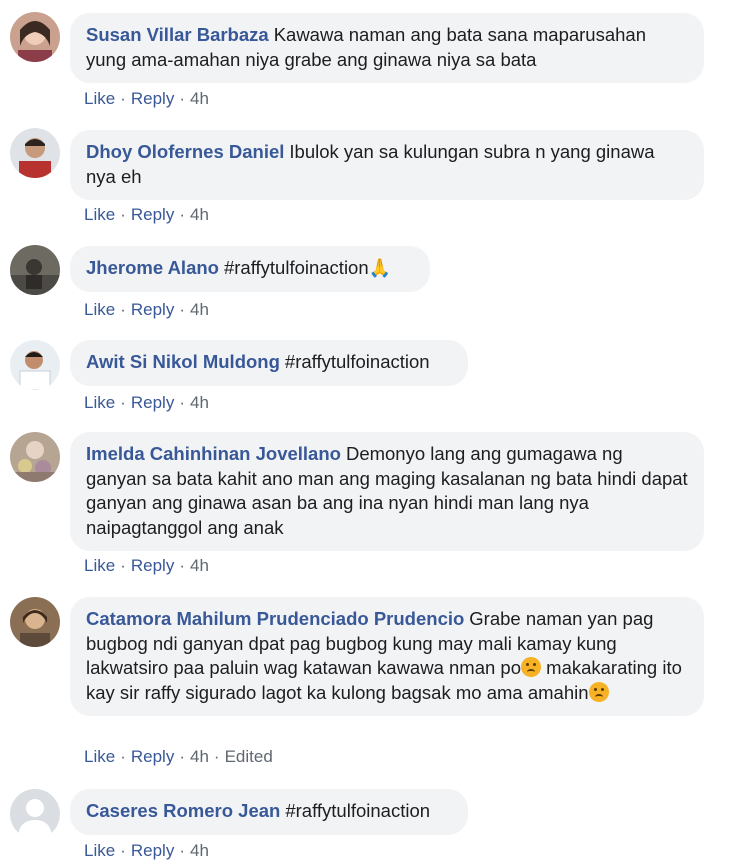  What do you see at coordinates (152, 267) in the screenshot?
I see `comment-author: Jherome Alano` at bounding box center [152, 267].